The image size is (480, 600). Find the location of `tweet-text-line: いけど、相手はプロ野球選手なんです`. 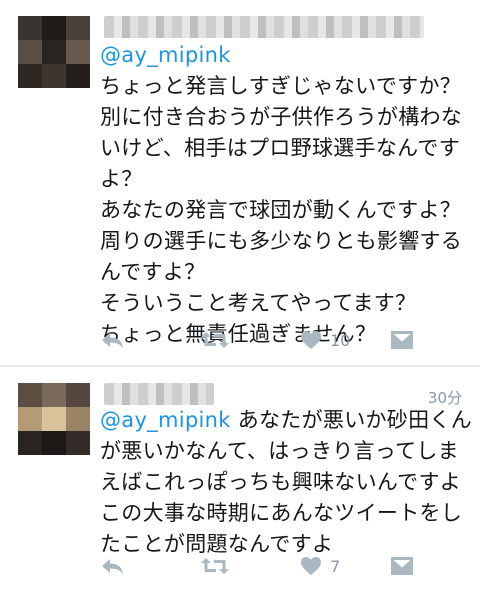

tweet-text-line: いけど、相手はプロ野球選手なんです is located at coordinates (280, 148).